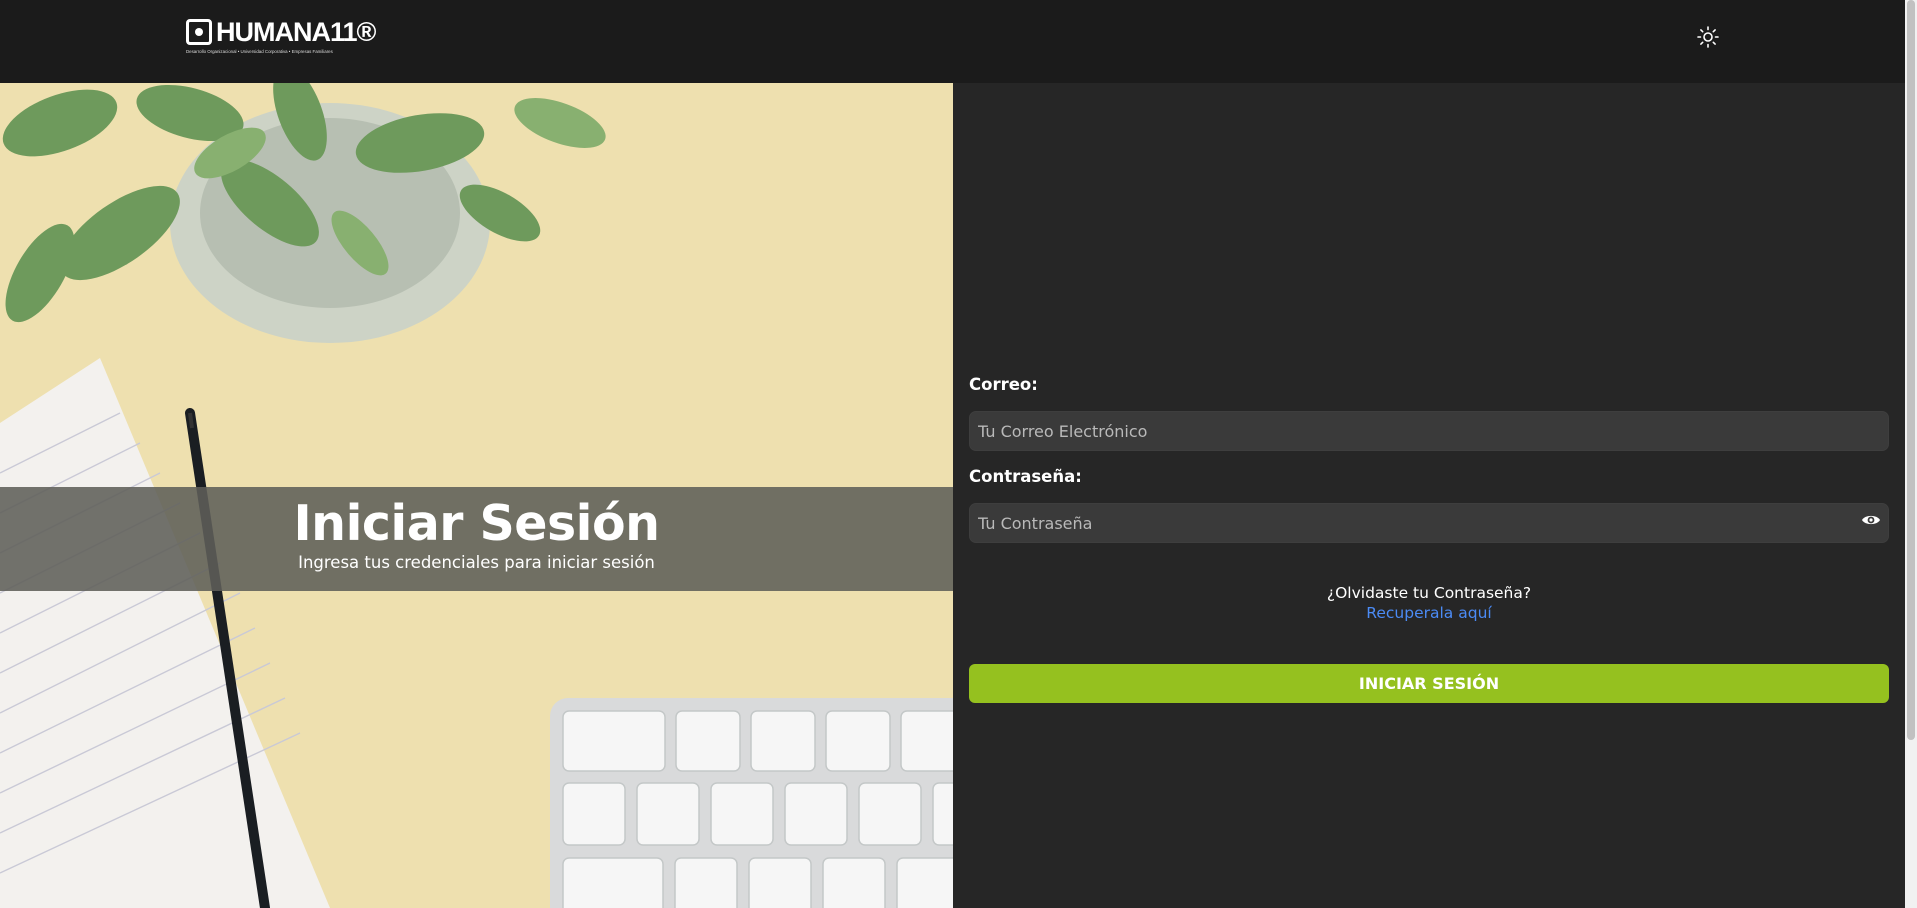 This screenshot has width=1917, height=908. I want to click on theme-toggle-button, so click(1708, 37).